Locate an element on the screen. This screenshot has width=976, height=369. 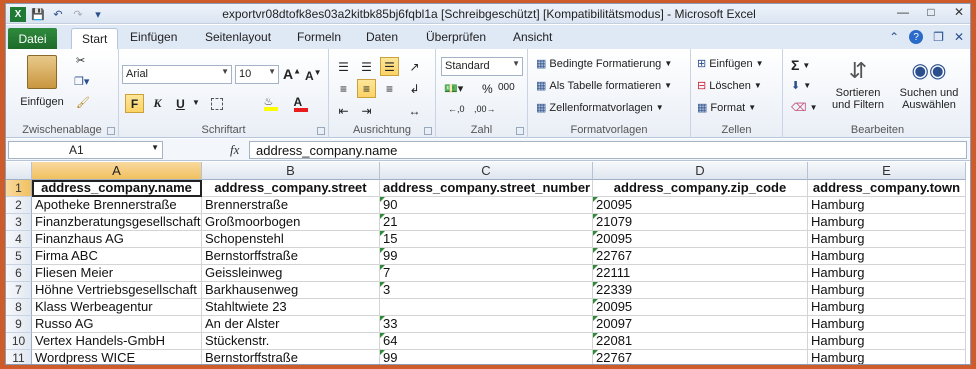
font-color-button: A is located at coordinates (300, 103).